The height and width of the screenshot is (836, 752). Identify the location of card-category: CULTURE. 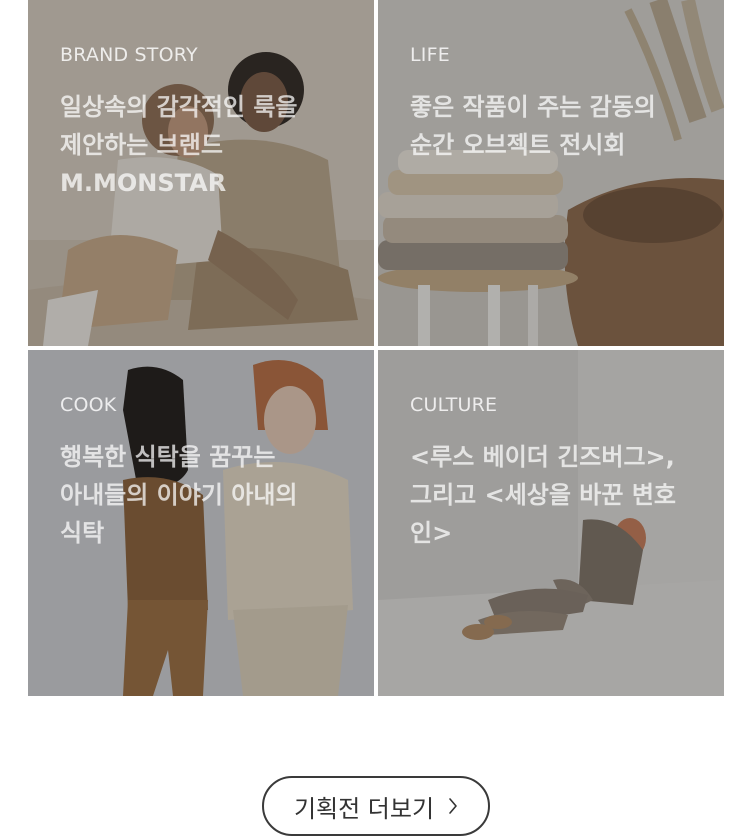
(454, 405).